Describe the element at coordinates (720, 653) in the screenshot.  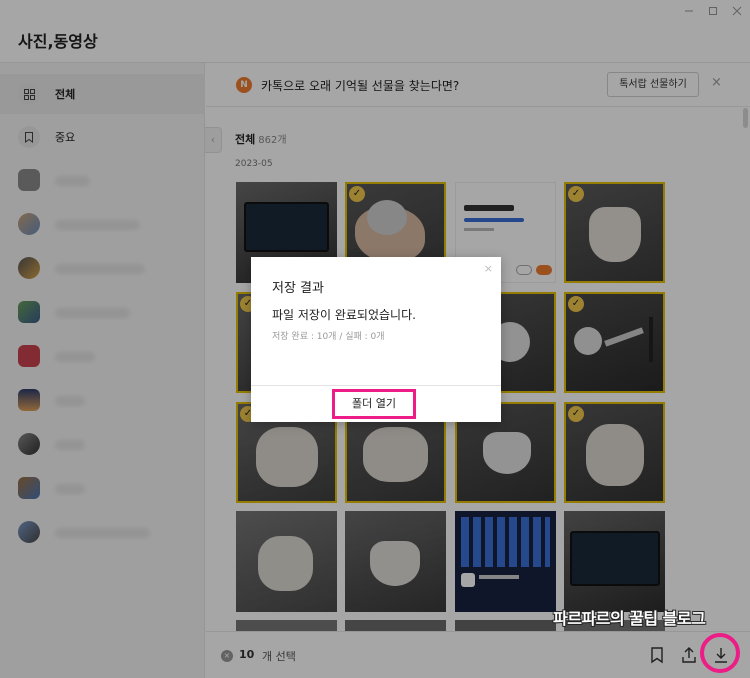
I see `download-highlight-ring` at that location.